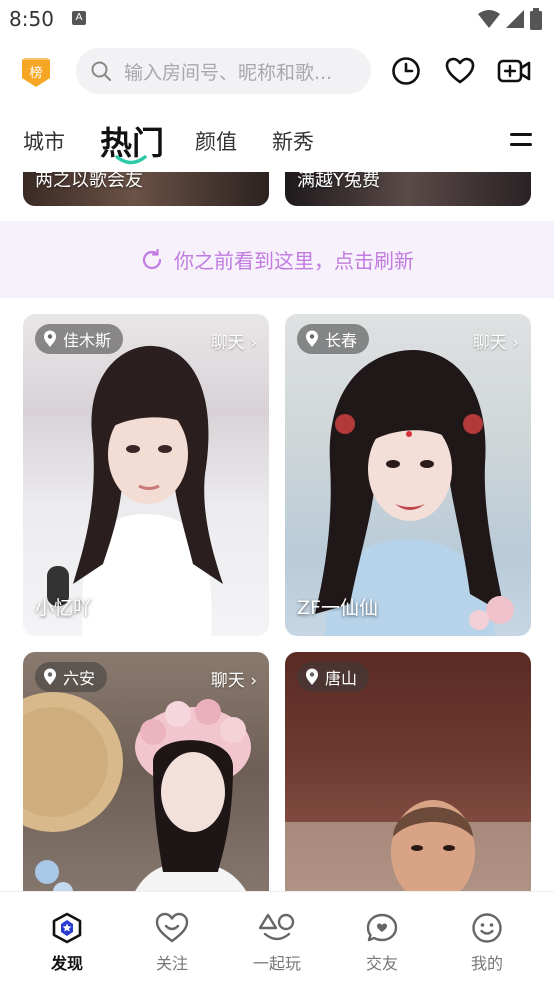 Image resolution: width=554 pixels, height=984 pixels. What do you see at coordinates (79, 678) in the screenshot?
I see `location-text: 六安` at bounding box center [79, 678].